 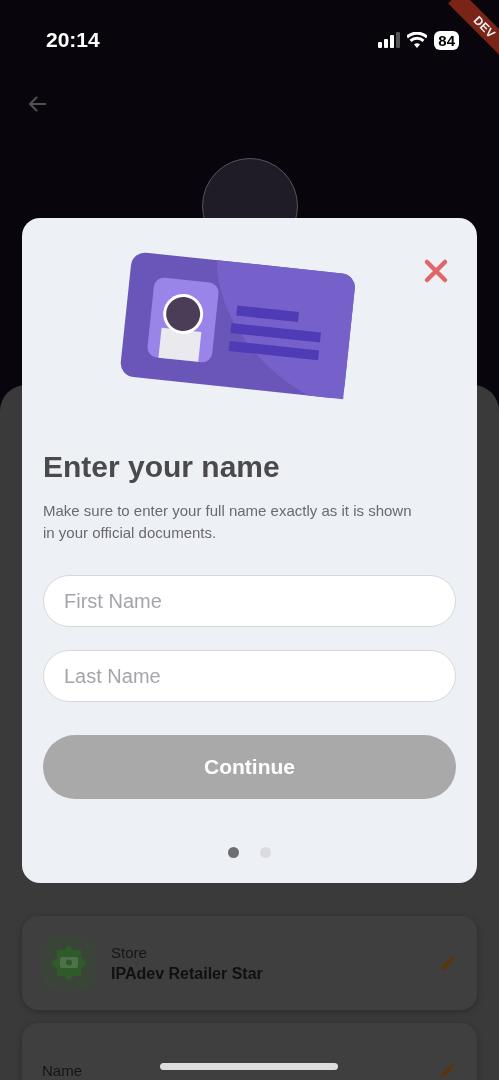 What do you see at coordinates (68, 963) in the screenshot?
I see `store-logo-icon` at bounding box center [68, 963].